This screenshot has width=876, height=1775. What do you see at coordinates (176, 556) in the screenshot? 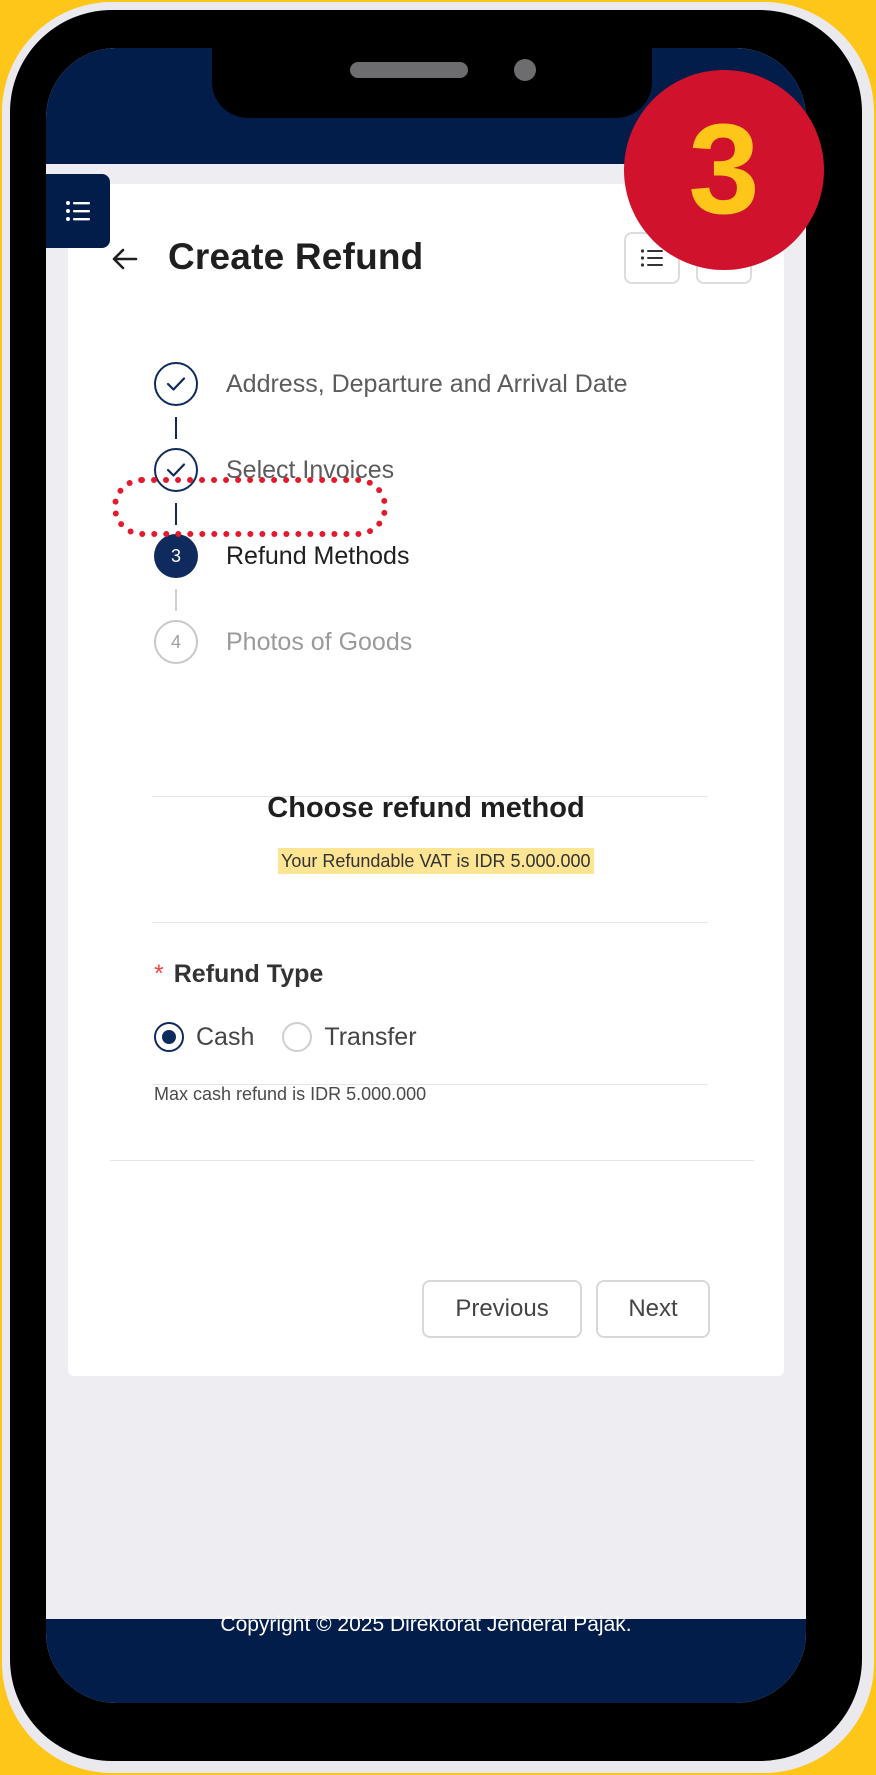
I see `step-number-circle: 3` at bounding box center [176, 556].